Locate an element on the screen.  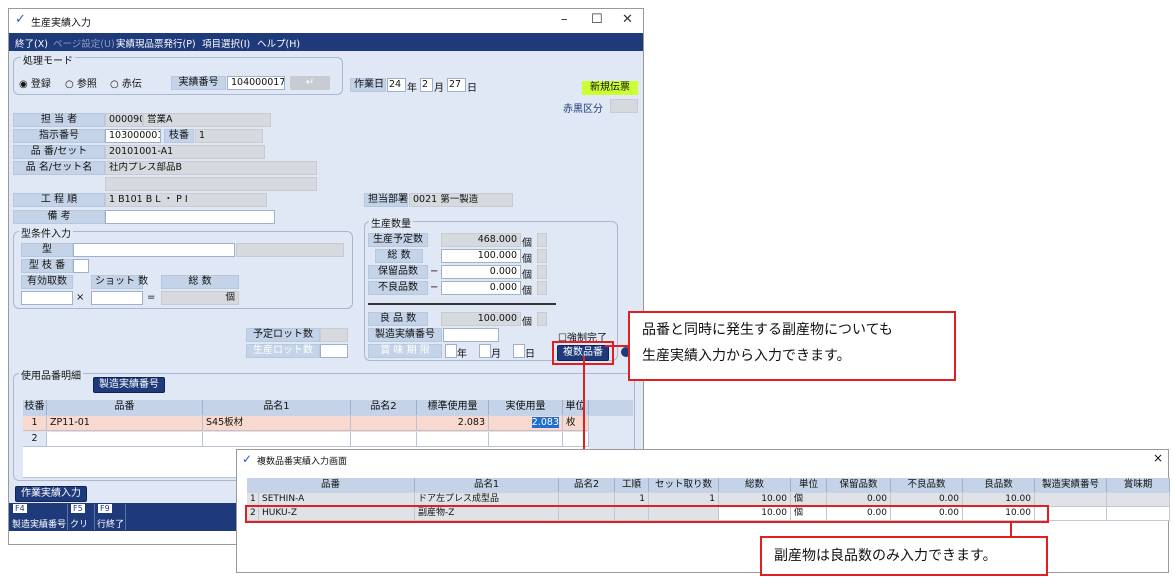
close-button: ✕ is located at coordinates (627, 19).